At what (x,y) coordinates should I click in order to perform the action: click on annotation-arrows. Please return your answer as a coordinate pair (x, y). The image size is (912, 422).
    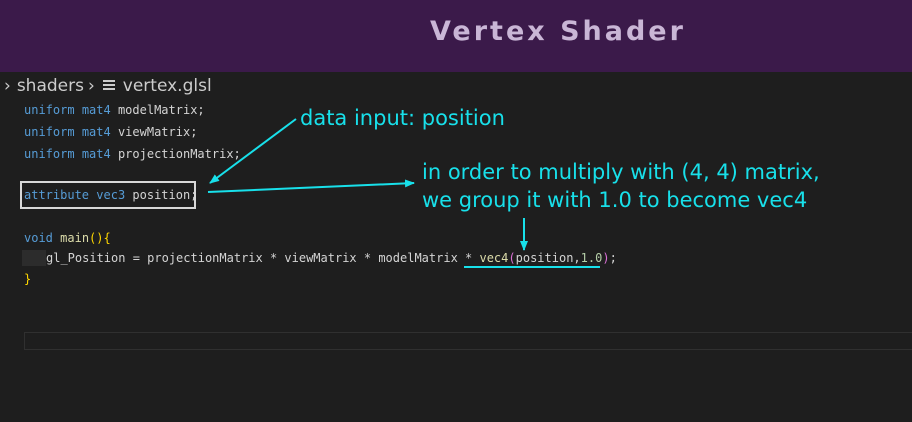
    Looking at the image, I should click on (367, 184).